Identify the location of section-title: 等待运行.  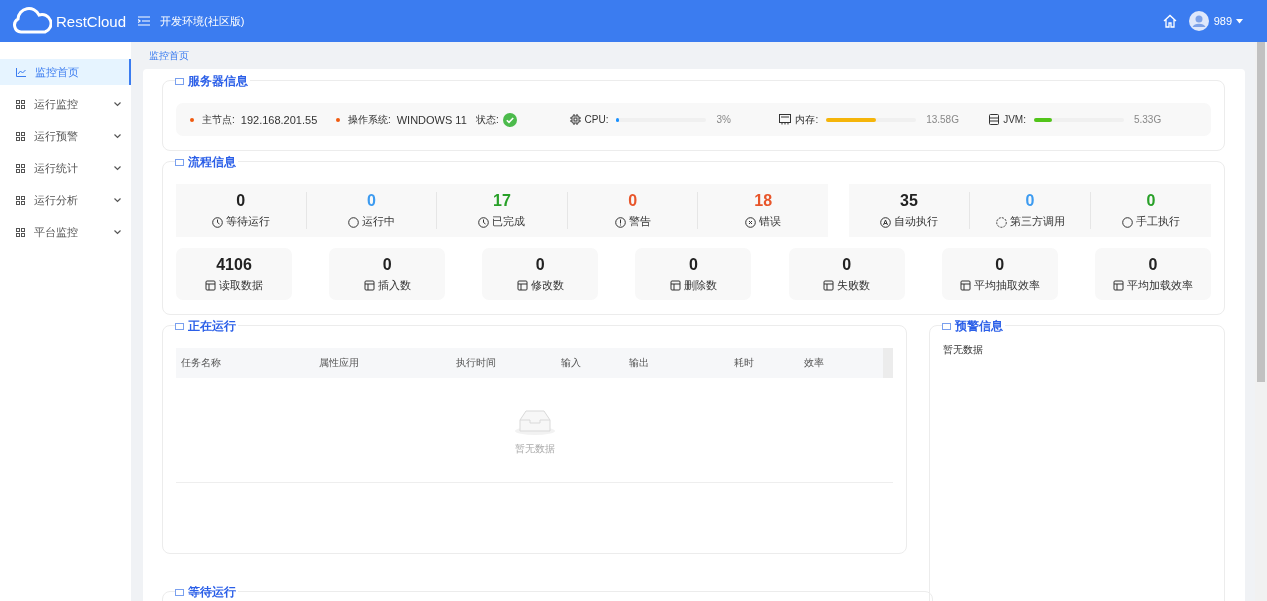
(206, 592).